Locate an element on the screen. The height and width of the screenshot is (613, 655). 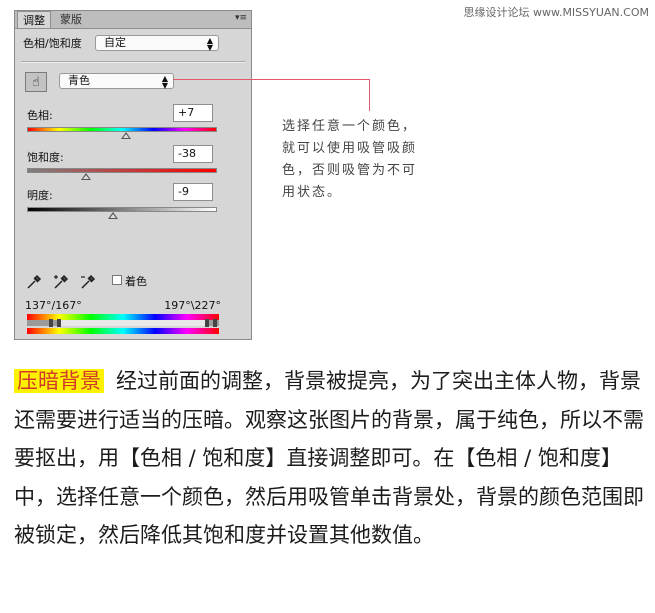
section-heading: 压暗背景 is located at coordinates (59, 381).